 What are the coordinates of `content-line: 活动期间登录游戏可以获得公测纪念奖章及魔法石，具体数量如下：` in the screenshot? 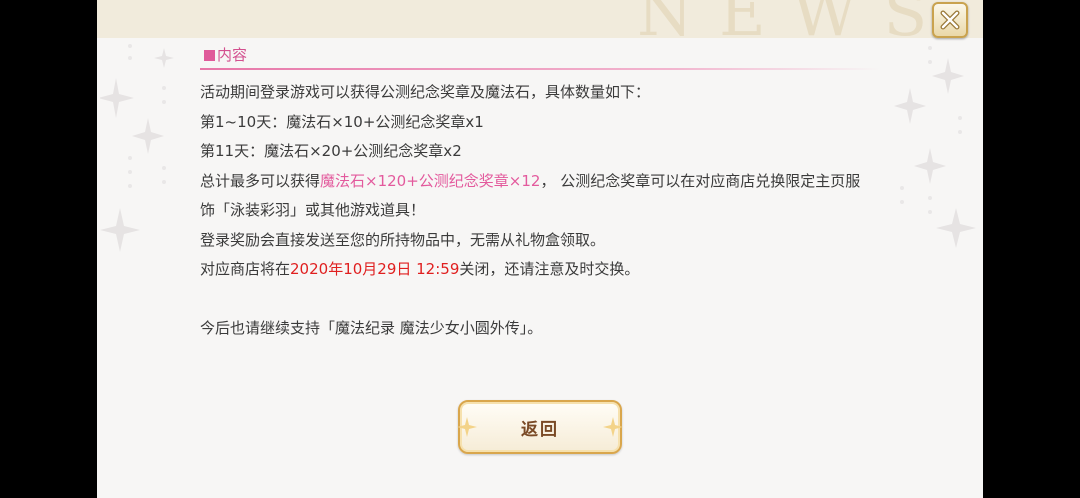 It's located at (425, 92).